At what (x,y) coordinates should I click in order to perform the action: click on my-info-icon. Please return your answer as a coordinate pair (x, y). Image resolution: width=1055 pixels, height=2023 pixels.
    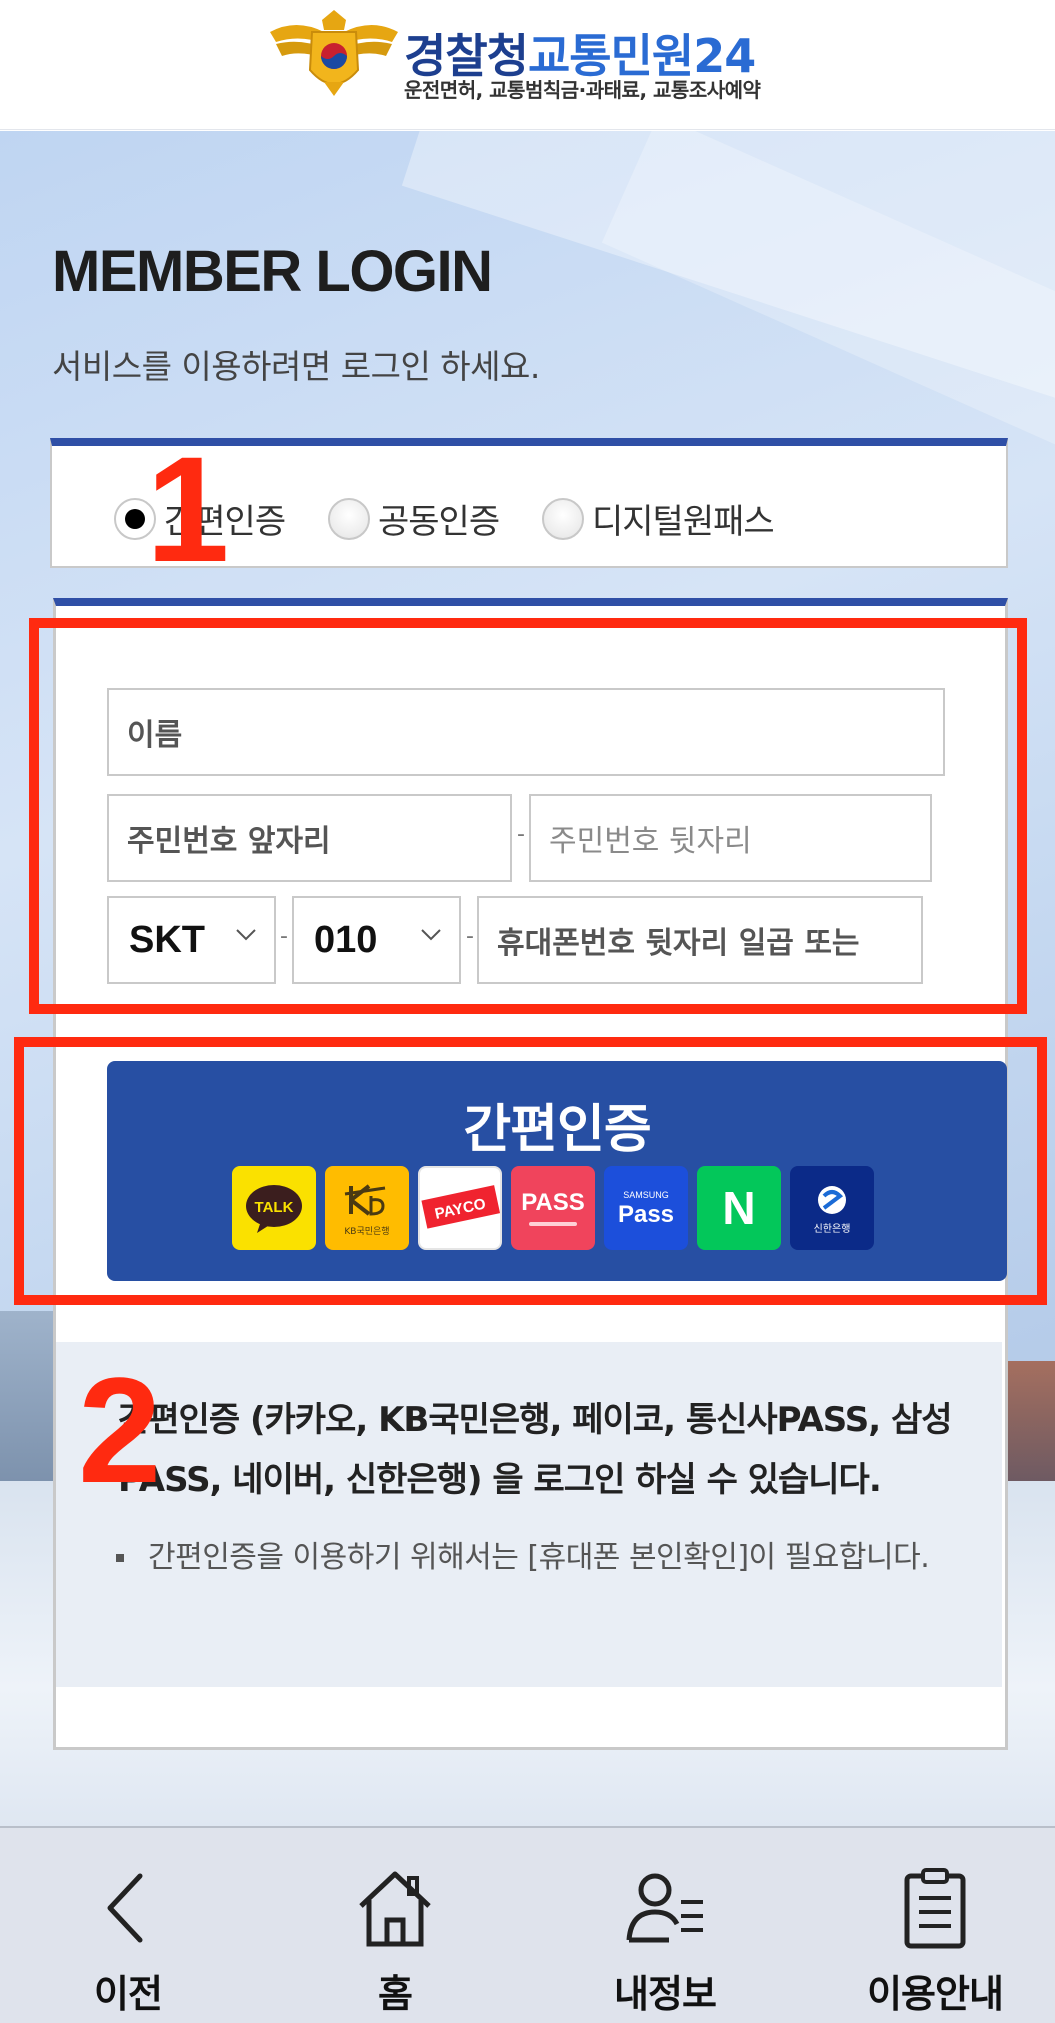
    Looking at the image, I should click on (664, 1908).